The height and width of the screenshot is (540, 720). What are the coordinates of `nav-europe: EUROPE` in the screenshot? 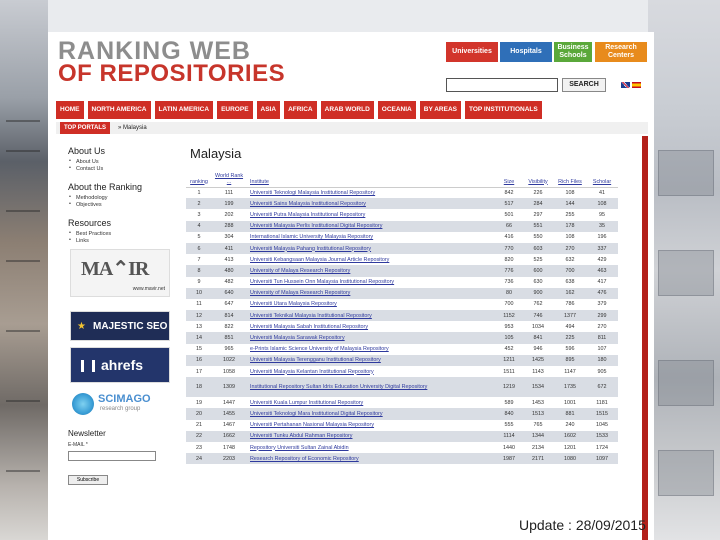 It's located at (235, 110).